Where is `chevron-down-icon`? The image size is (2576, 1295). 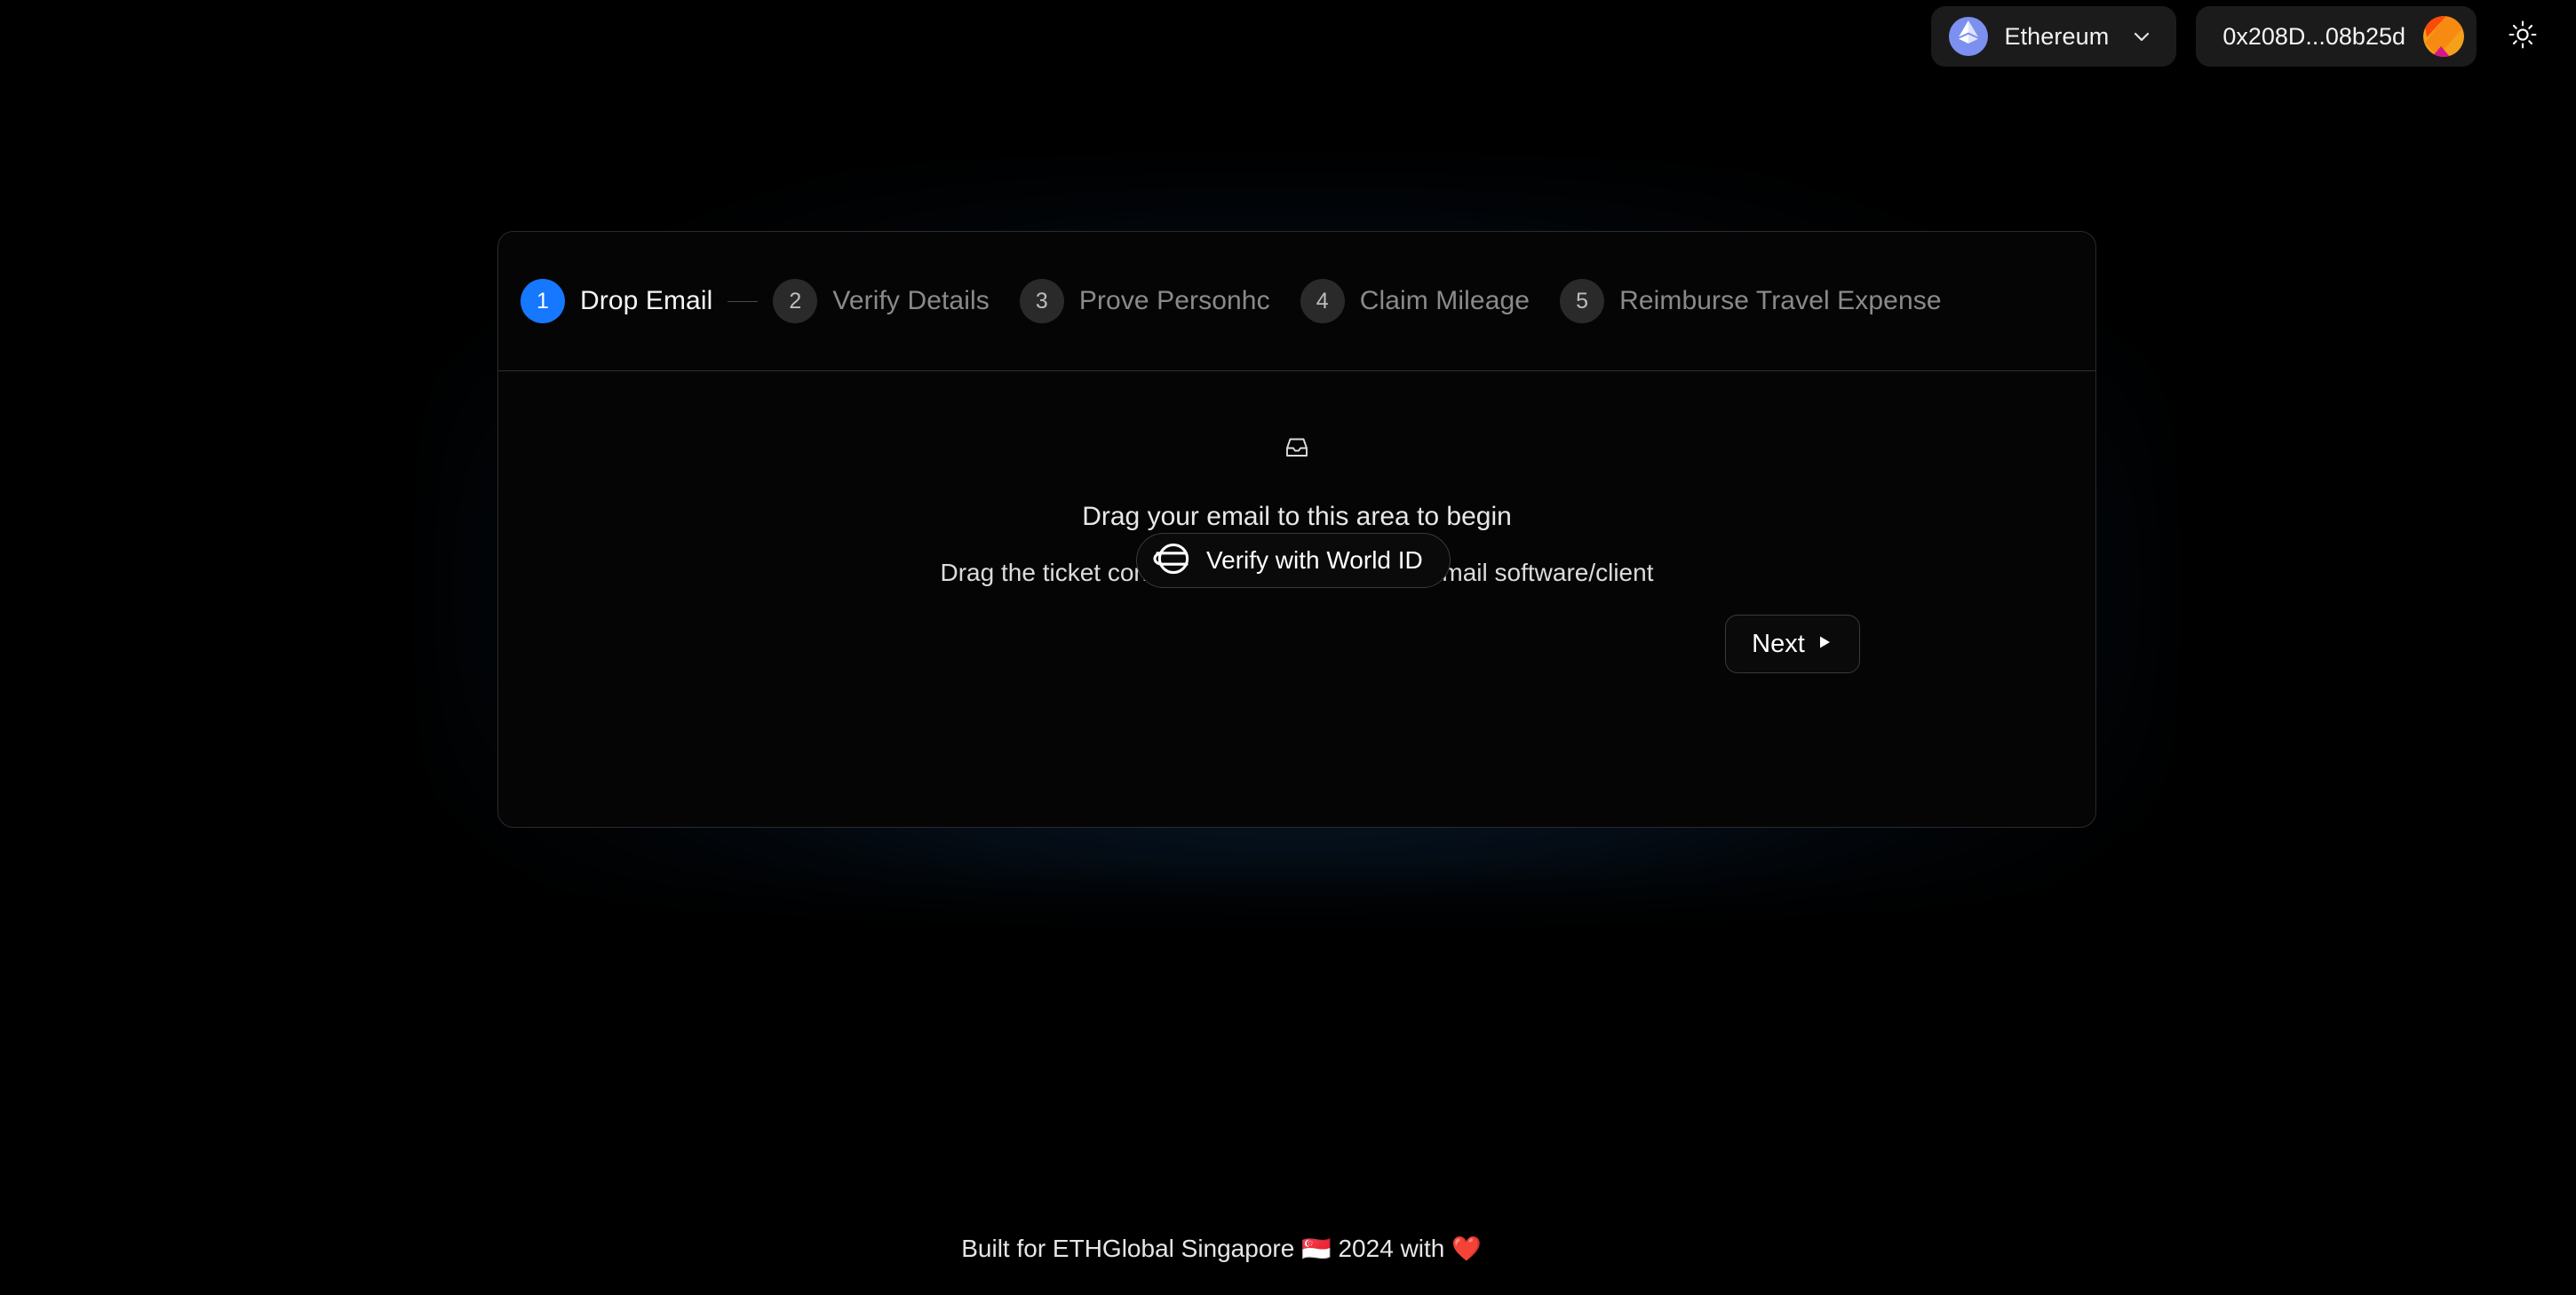 chevron-down-icon is located at coordinates (2141, 36).